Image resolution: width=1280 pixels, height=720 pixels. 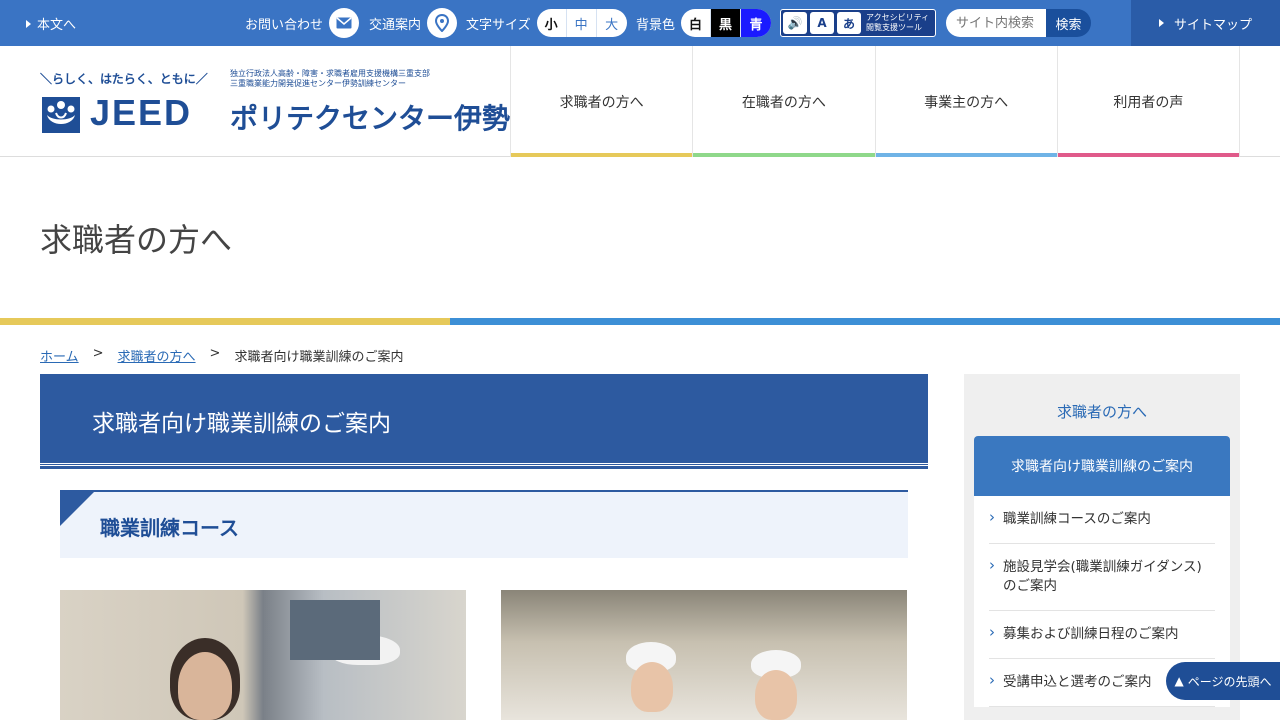 I want to click on breadcrumb: ホーム > 求職者の方へ > 求職者向け職業訓練のご案内, so click(x=221, y=355).